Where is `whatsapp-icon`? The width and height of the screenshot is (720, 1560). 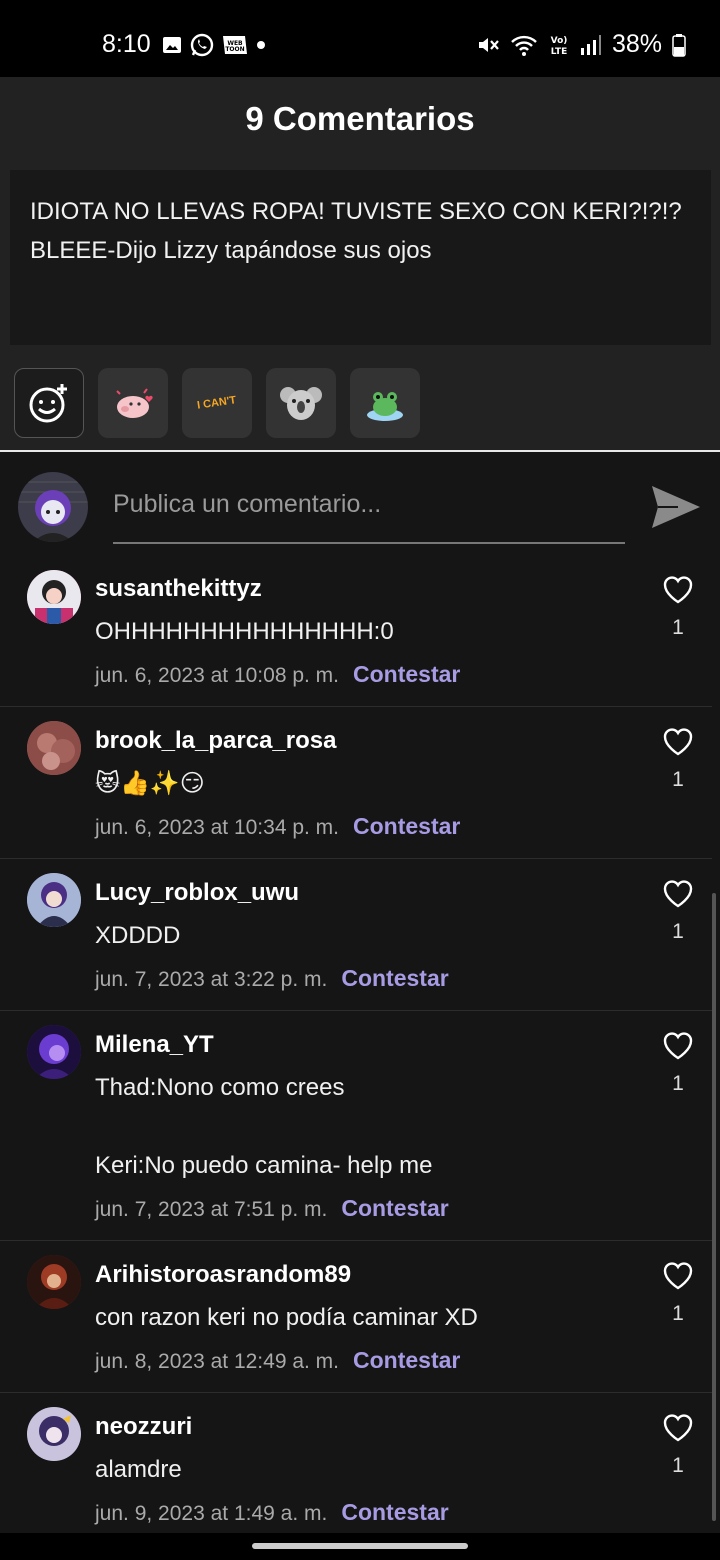 whatsapp-icon is located at coordinates (202, 45).